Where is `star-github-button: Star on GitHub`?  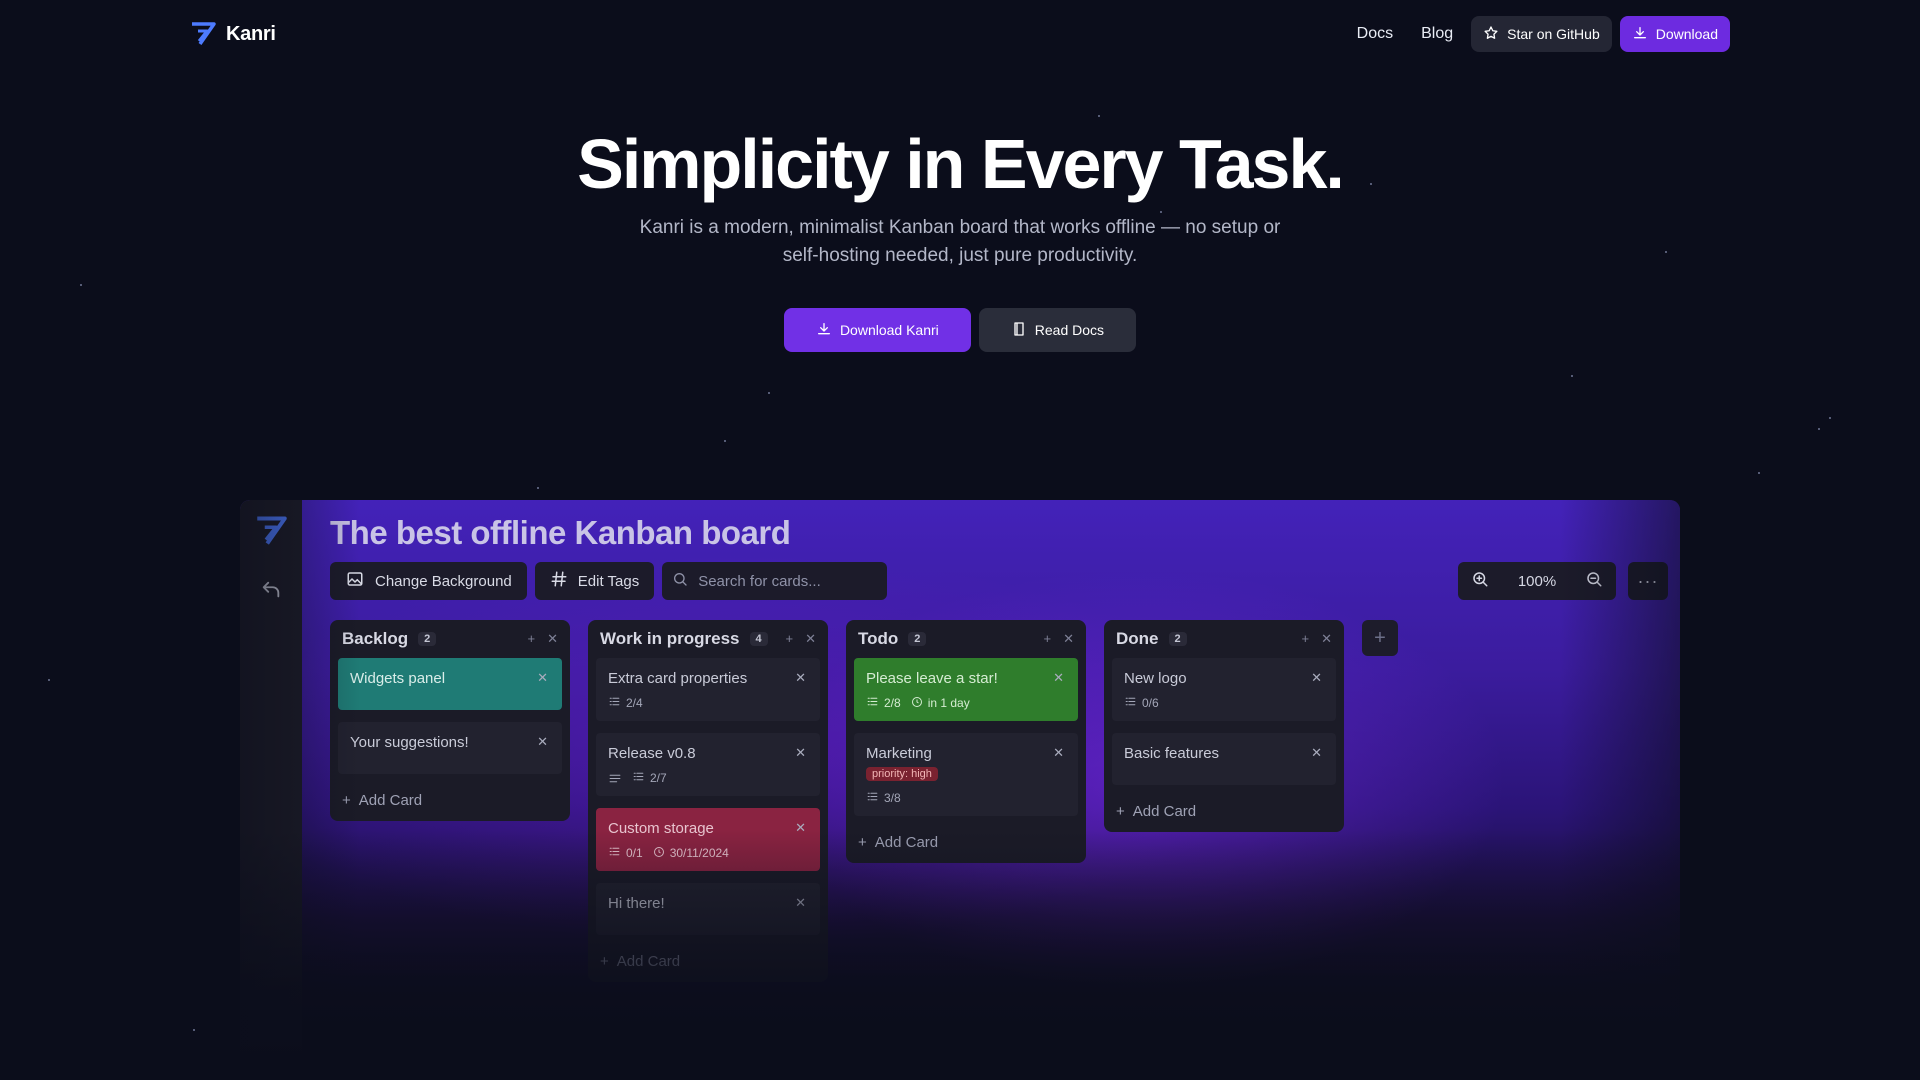 star-github-button: Star on GitHub is located at coordinates (1541, 34).